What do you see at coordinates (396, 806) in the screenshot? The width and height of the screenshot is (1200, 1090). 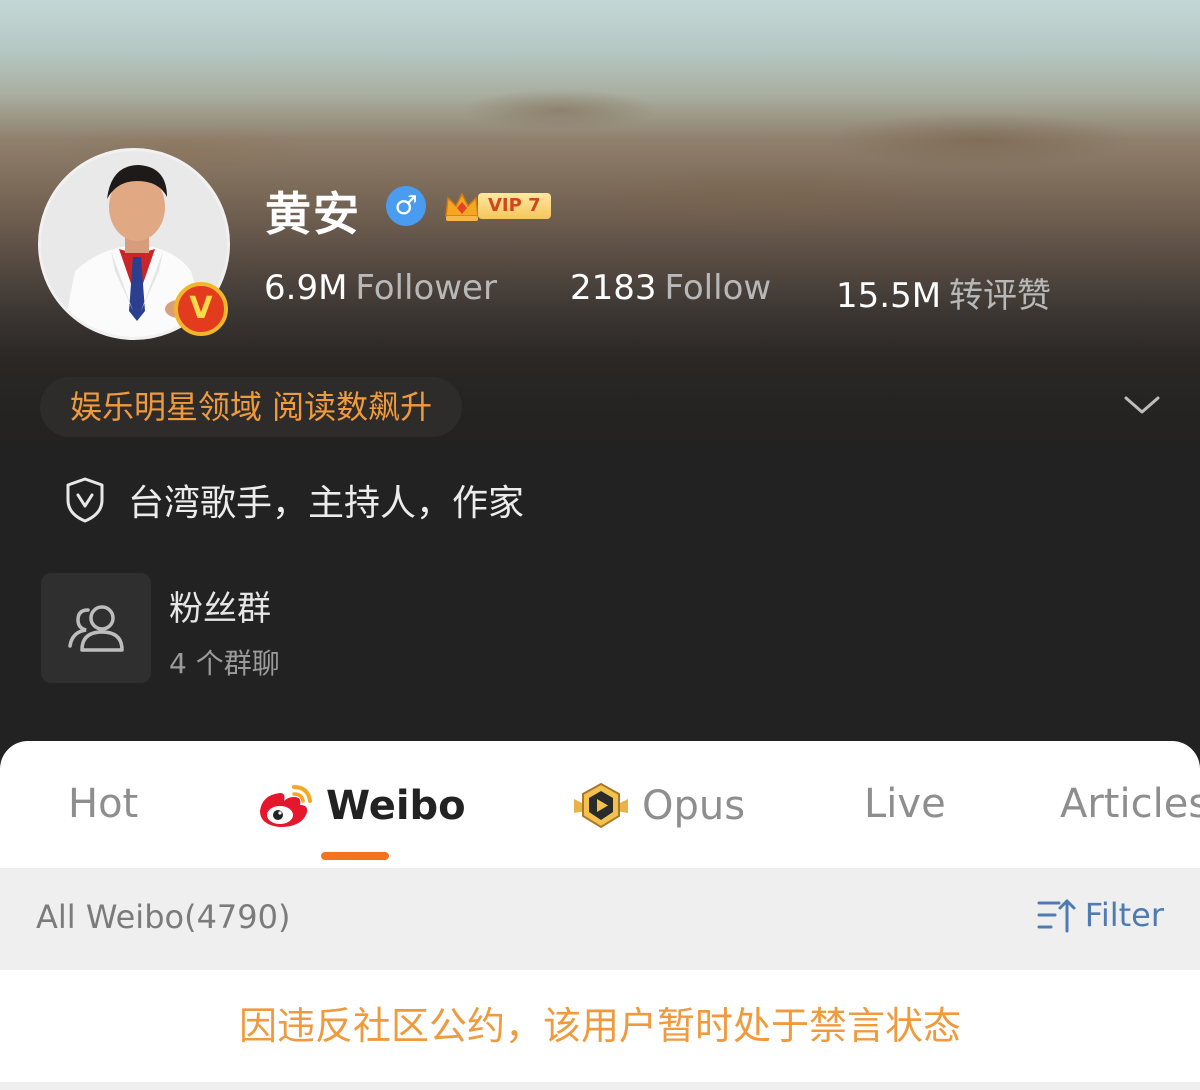 I see `tab-label: Weibo` at bounding box center [396, 806].